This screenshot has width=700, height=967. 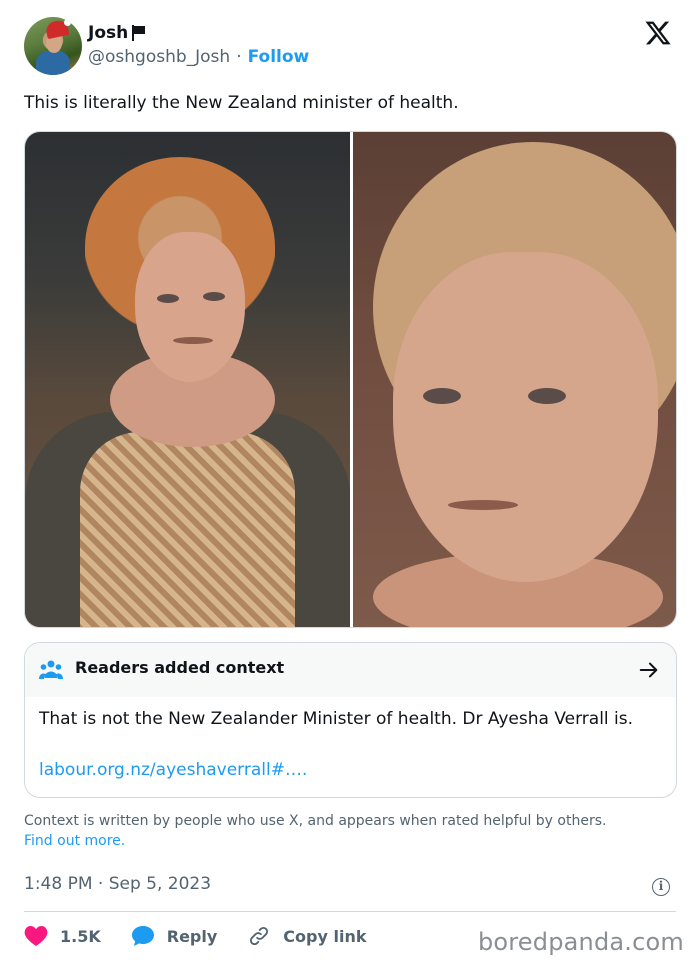 I want to click on context-header: Readers added context, so click(x=350, y=670).